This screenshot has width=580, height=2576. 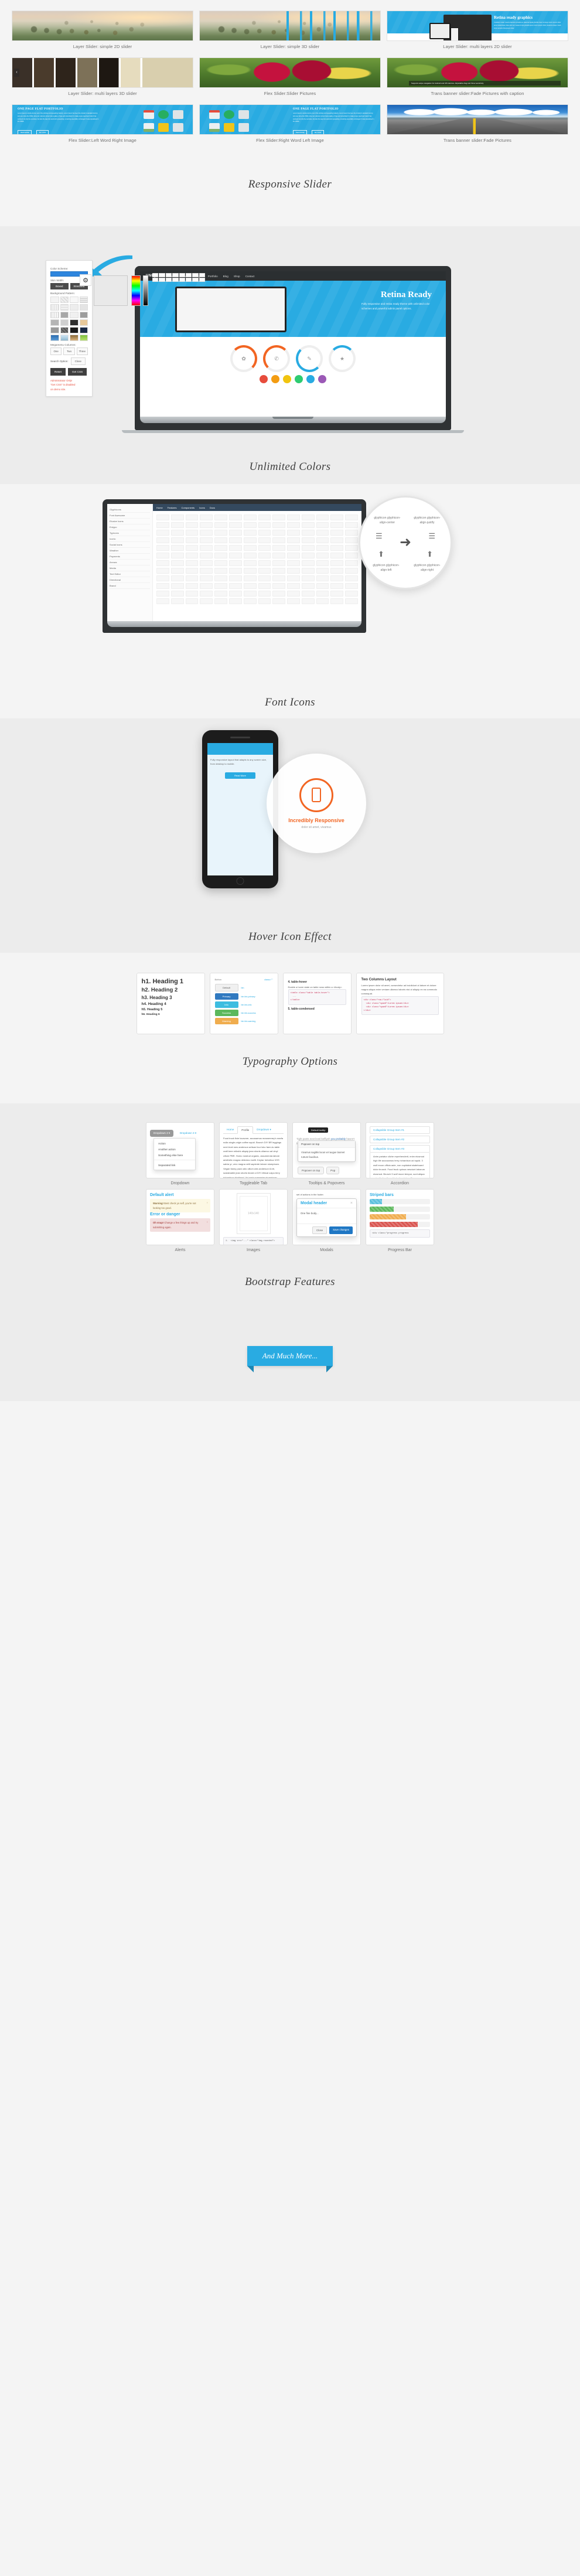 What do you see at coordinates (300, 132) in the screenshot?
I see `read-more-button: READ MORE` at bounding box center [300, 132].